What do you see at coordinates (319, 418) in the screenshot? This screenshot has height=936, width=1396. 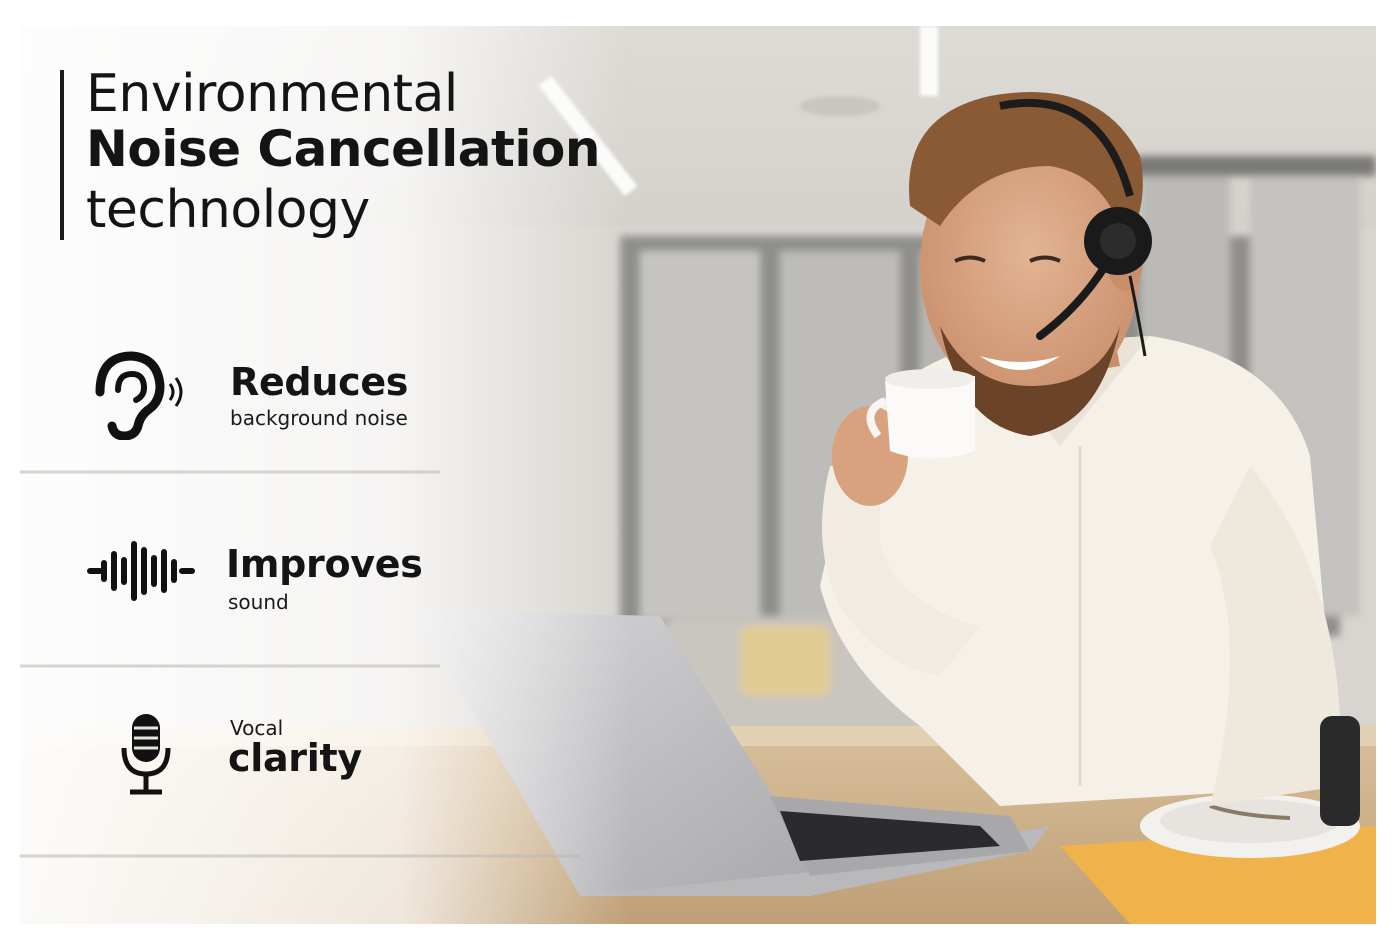 I see `feature-subtitle: background noise` at bounding box center [319, 418].